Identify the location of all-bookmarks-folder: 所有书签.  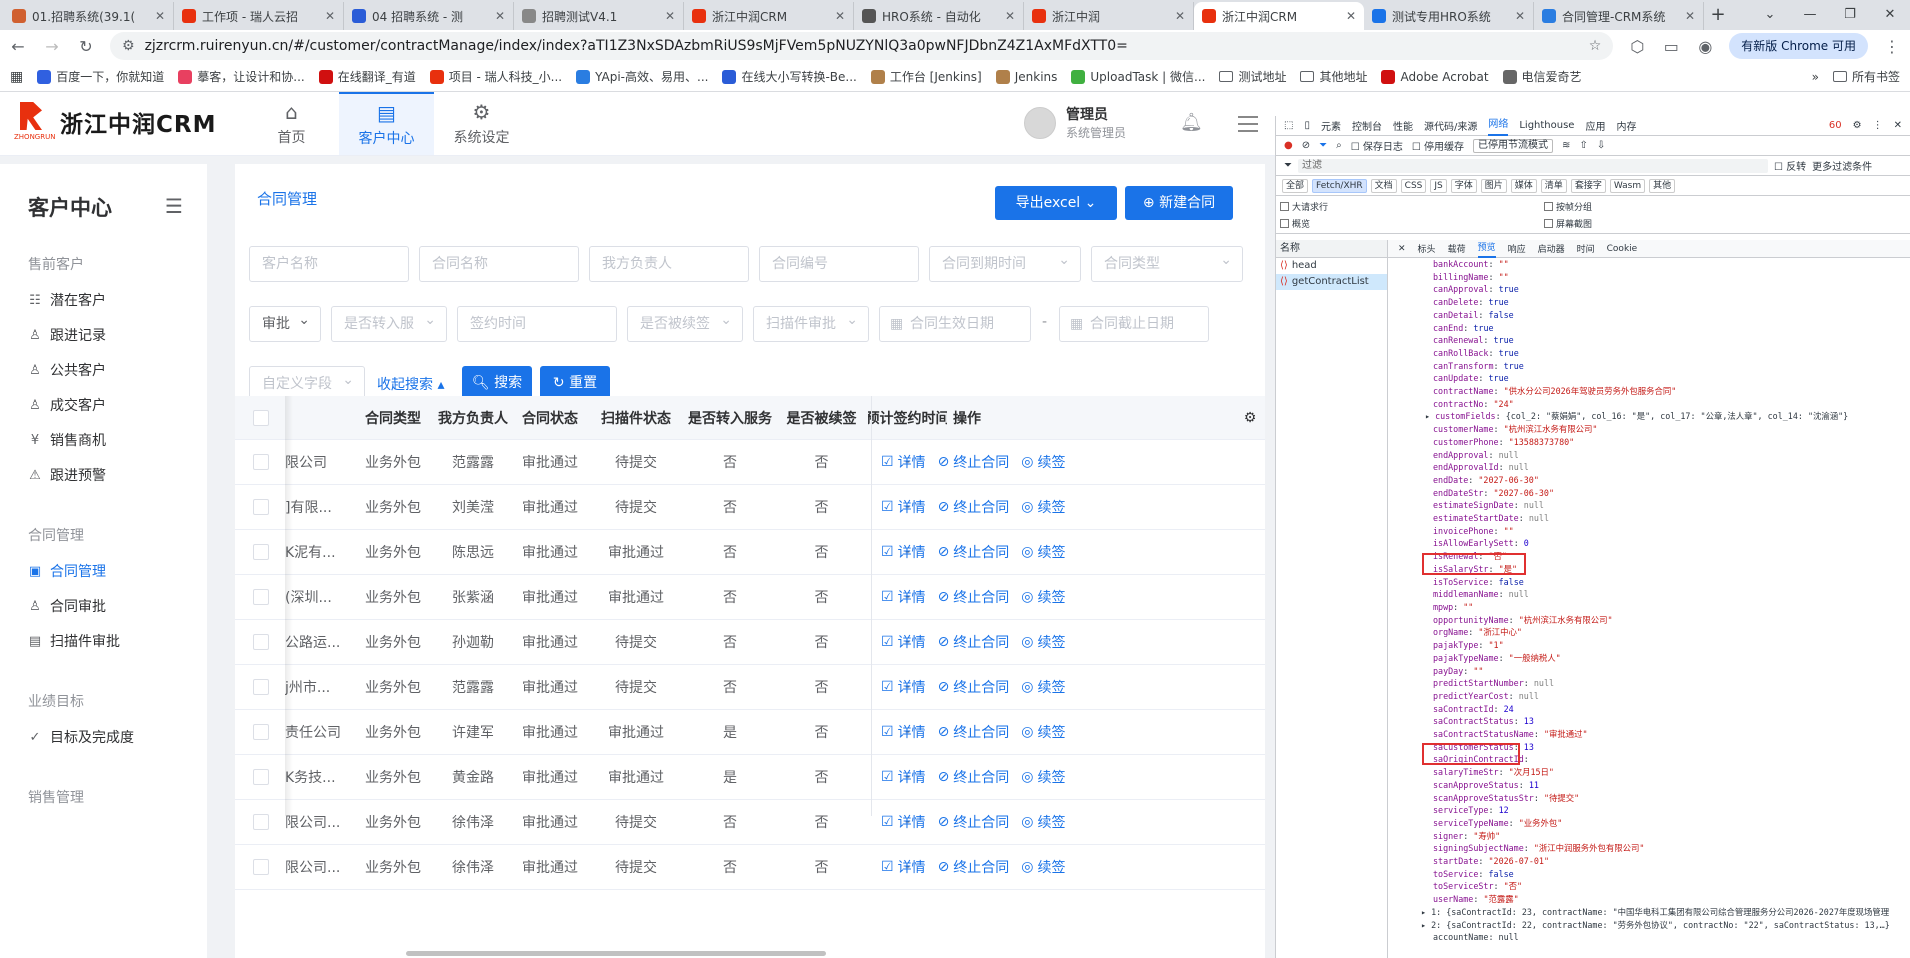
(1866, 76).